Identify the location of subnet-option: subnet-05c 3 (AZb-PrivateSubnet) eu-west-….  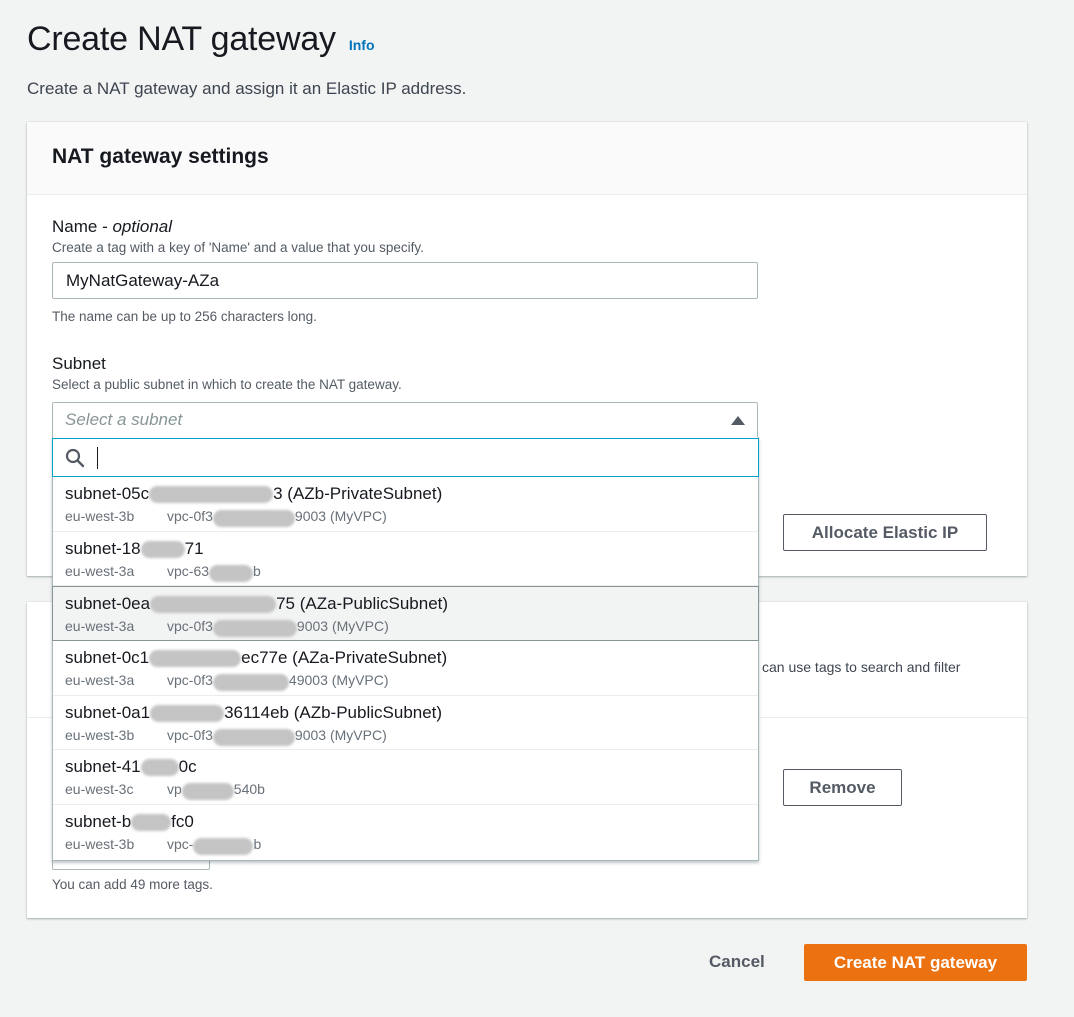
(405, 504).